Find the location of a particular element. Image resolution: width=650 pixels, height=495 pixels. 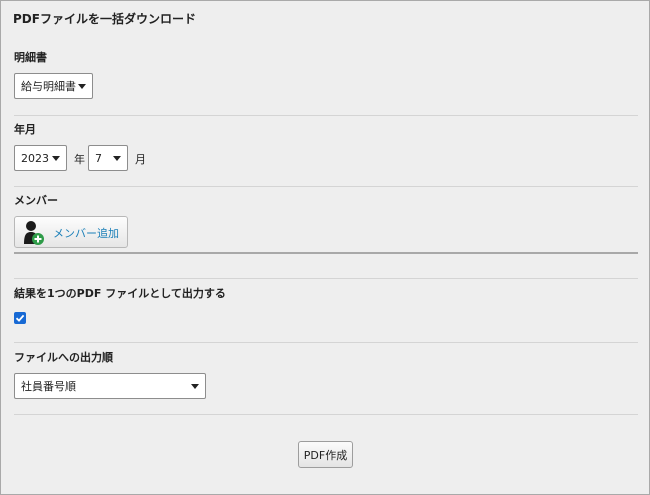

member-list-divider is located at coordinates (326, 253).